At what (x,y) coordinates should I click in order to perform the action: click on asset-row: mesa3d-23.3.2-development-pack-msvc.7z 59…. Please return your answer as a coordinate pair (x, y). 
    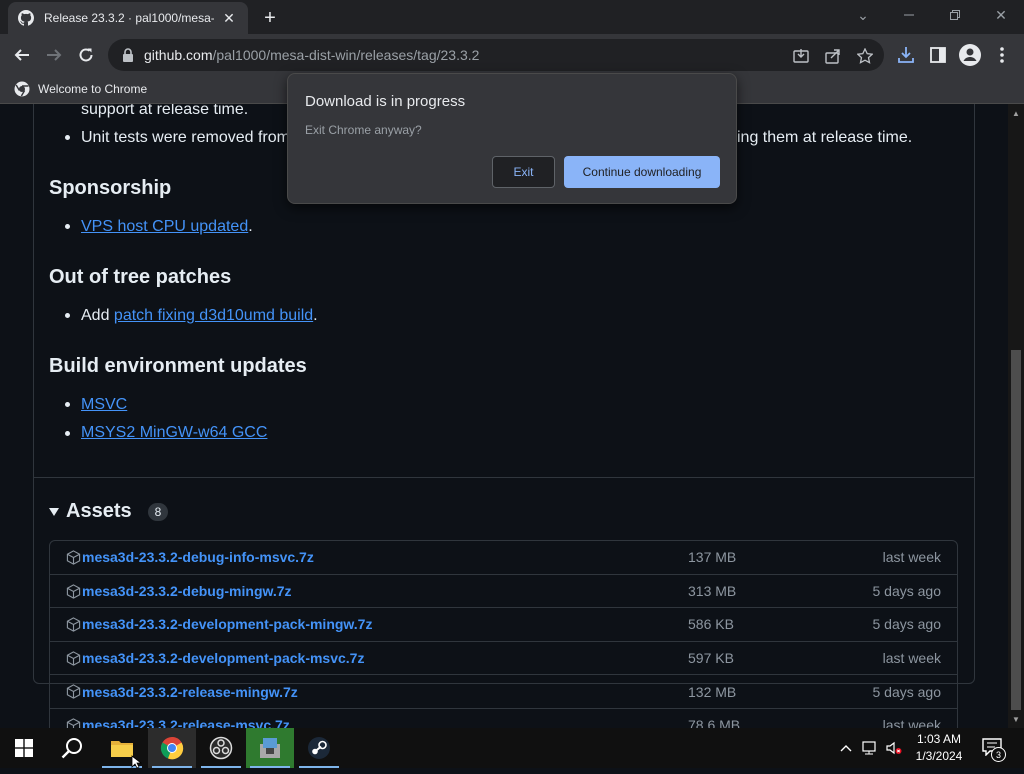
    Looking at the image, I should click on (503, 659).